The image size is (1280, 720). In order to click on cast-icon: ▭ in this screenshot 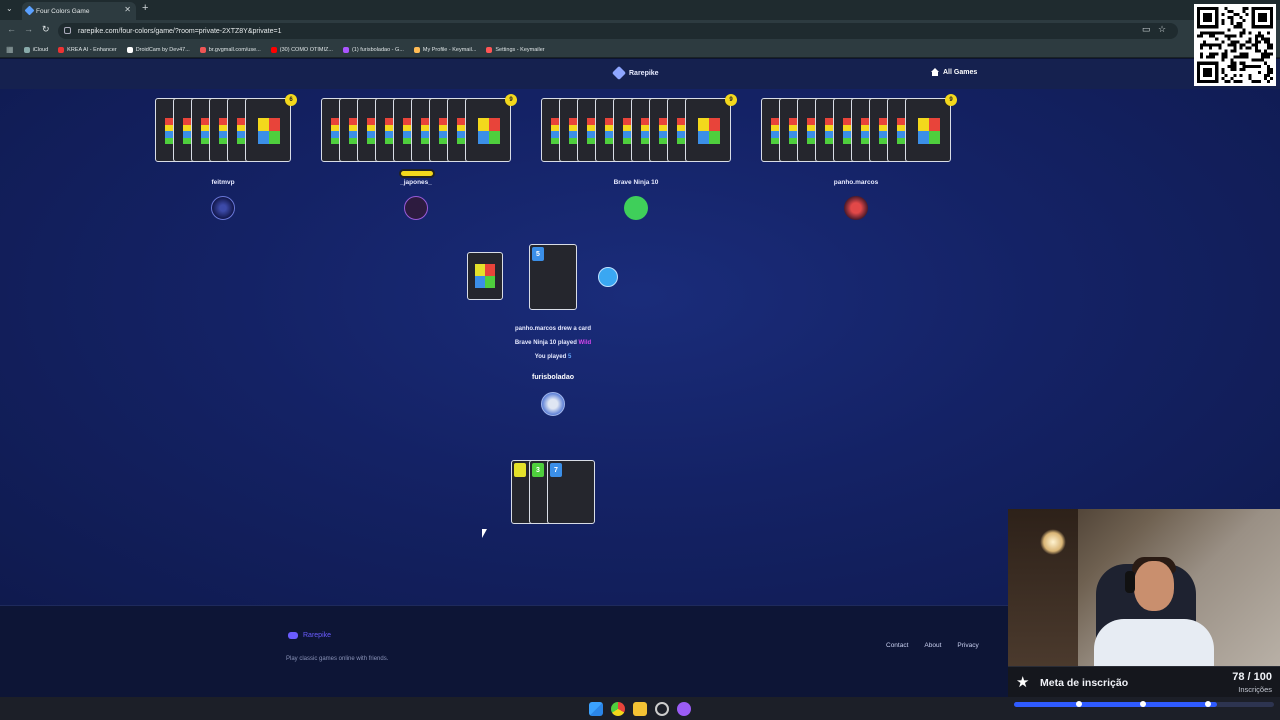, I will do `click(1146, 29)`.